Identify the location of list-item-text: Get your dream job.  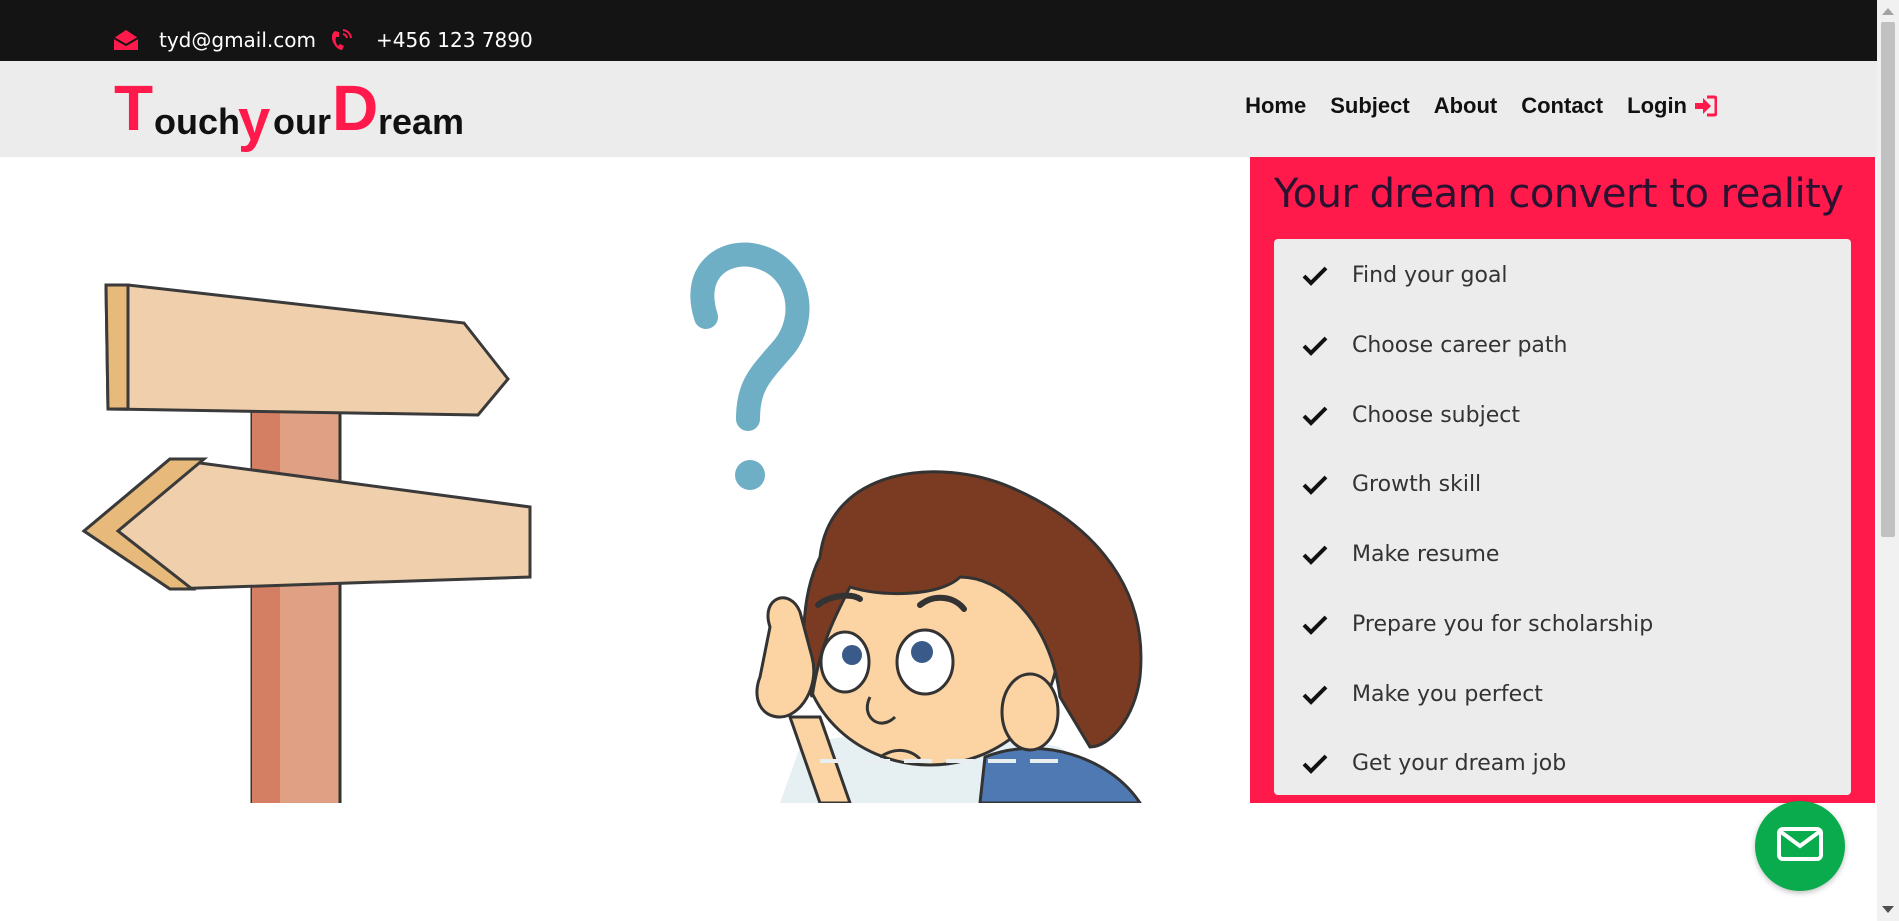
(1459, 763).